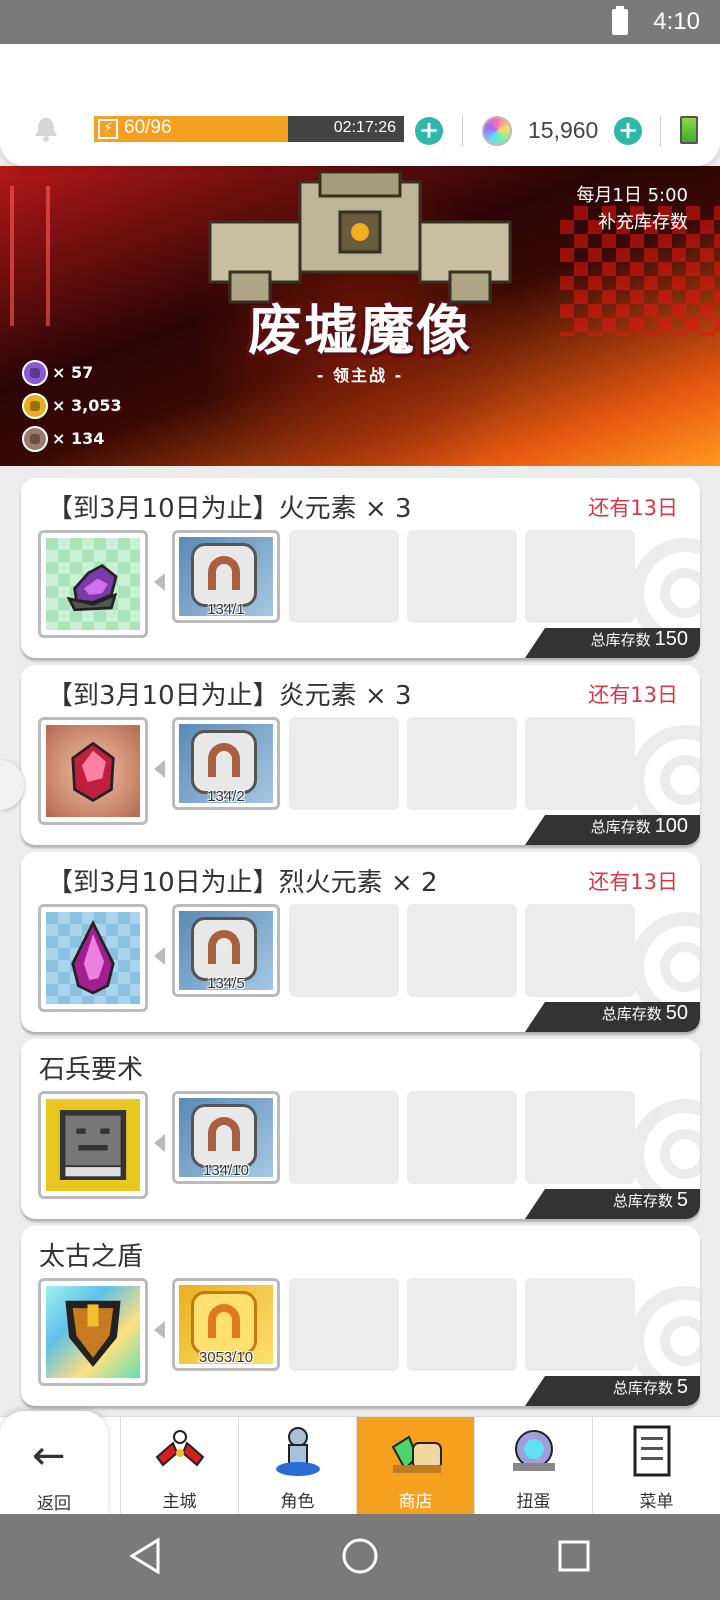 The height and width of the screenshot is (1600, 720). I want to click on exchange-item: 【到3月10日为止】炎元素 × 3 还有13日 134/2 总库存数 100, so click(360, 755).